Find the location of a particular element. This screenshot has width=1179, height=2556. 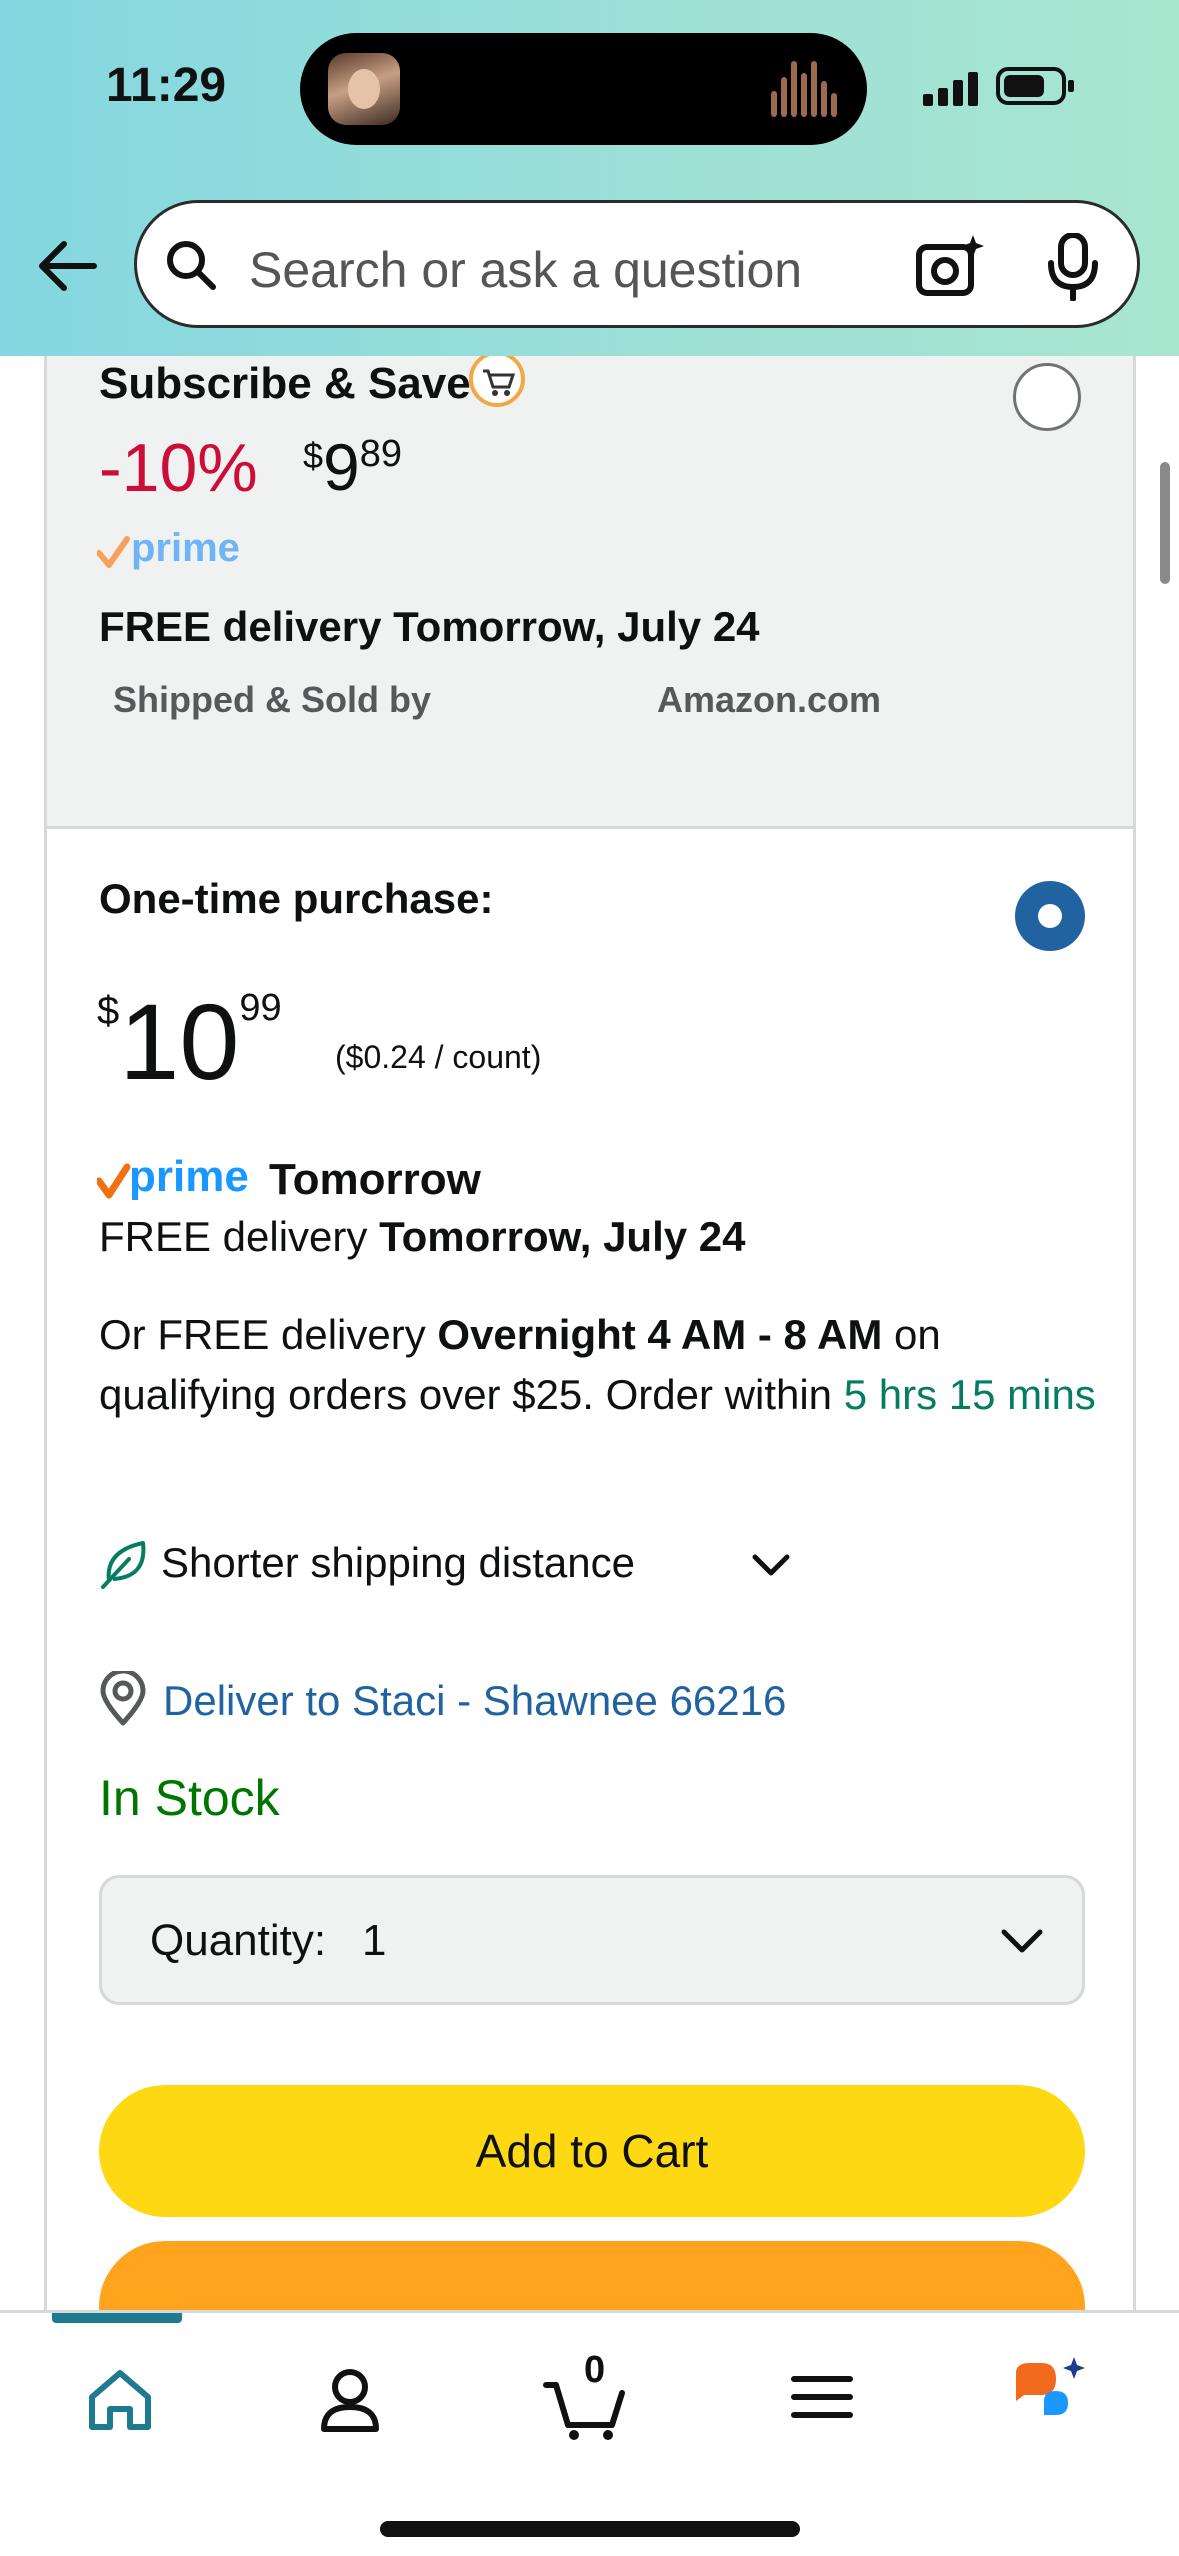

one-time-purchase-radio is located at coordinates (1050, 916).